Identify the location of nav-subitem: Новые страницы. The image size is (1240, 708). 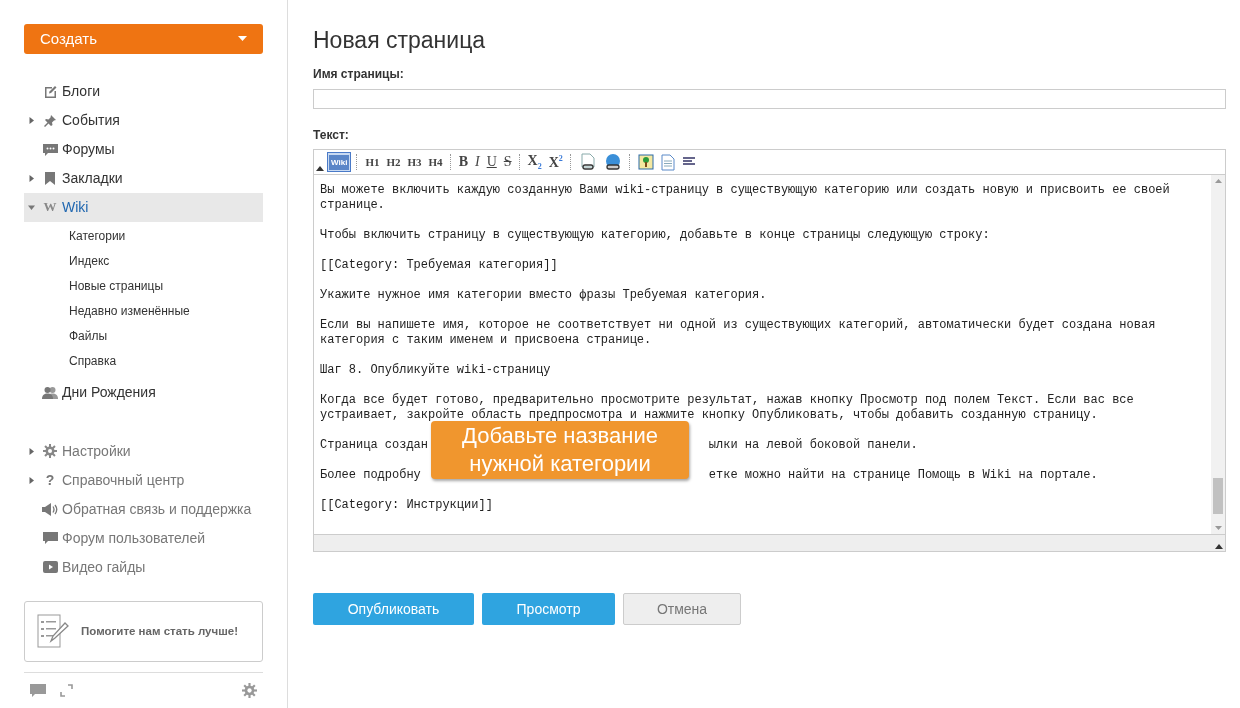
(116, 286).